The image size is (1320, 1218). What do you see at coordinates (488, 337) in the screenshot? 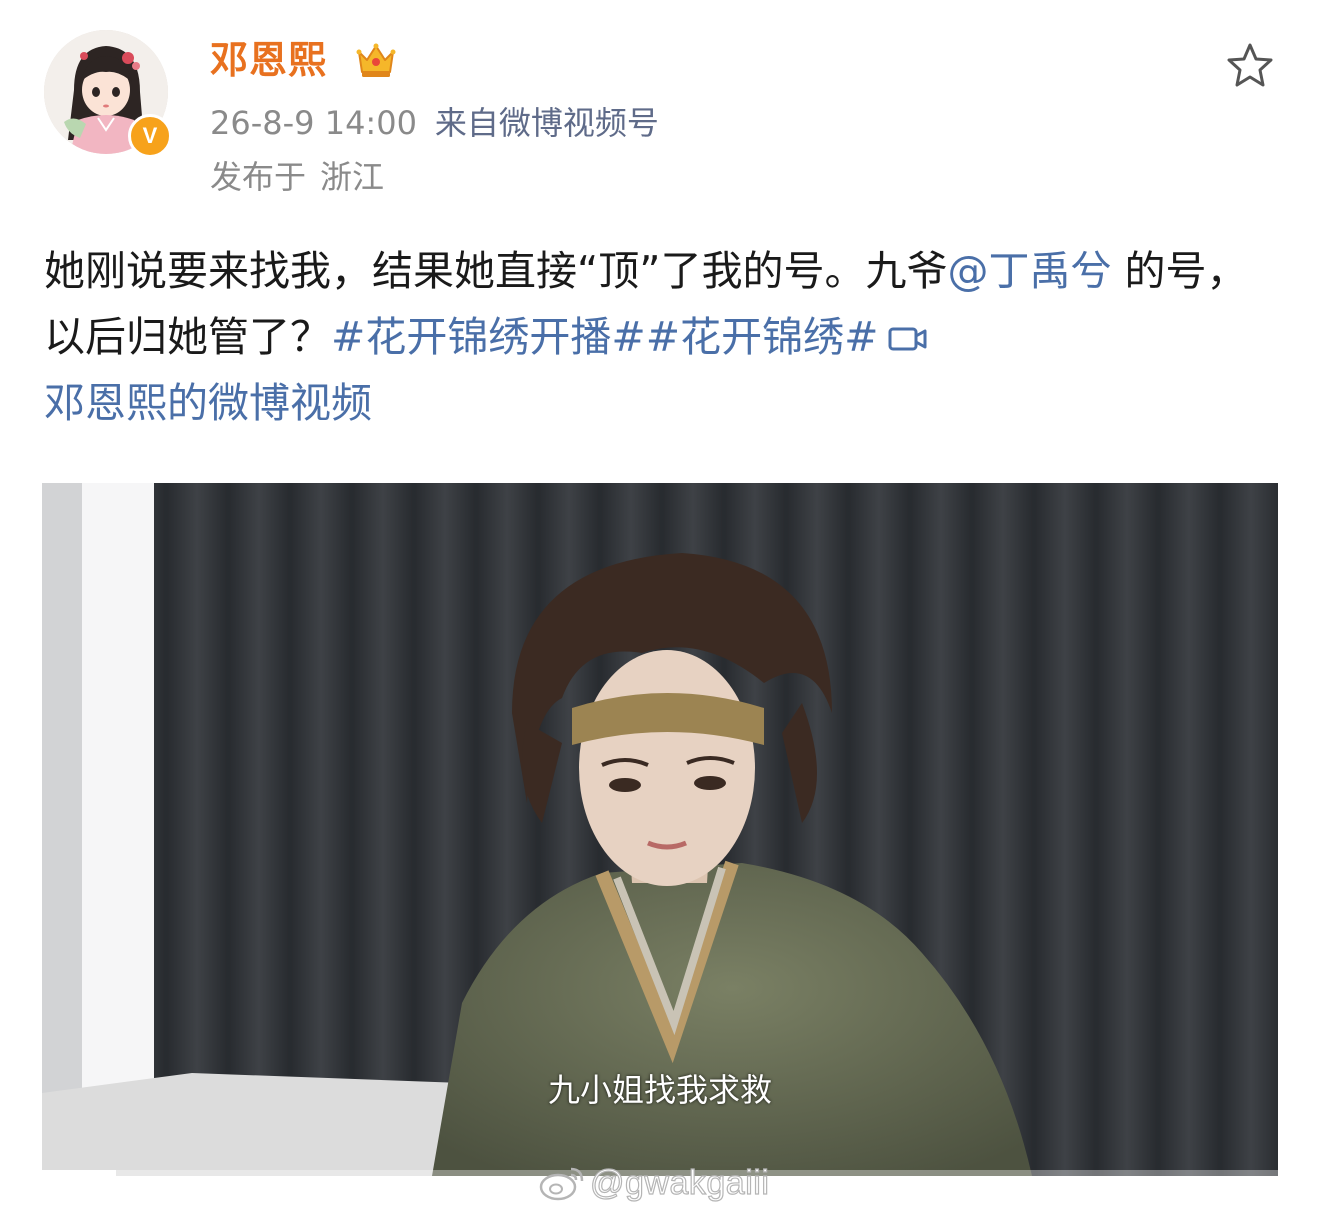
I see `hashtag-link-1: #花开锦绣开播#` at bounding box center [488, 337].